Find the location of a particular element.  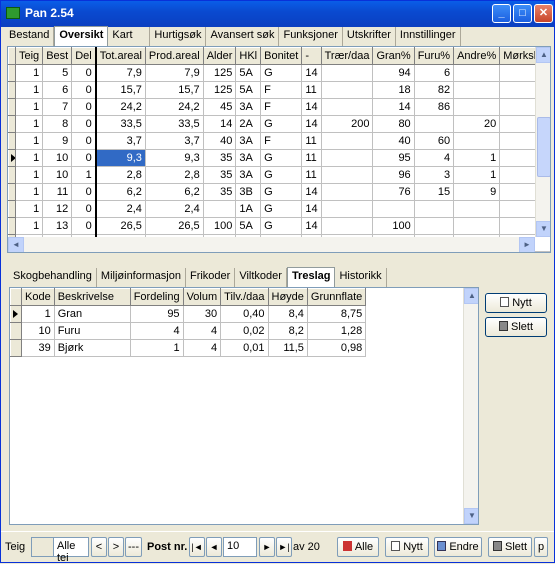

treslag-new-button: Nytt is located at coordinates (516, 303).